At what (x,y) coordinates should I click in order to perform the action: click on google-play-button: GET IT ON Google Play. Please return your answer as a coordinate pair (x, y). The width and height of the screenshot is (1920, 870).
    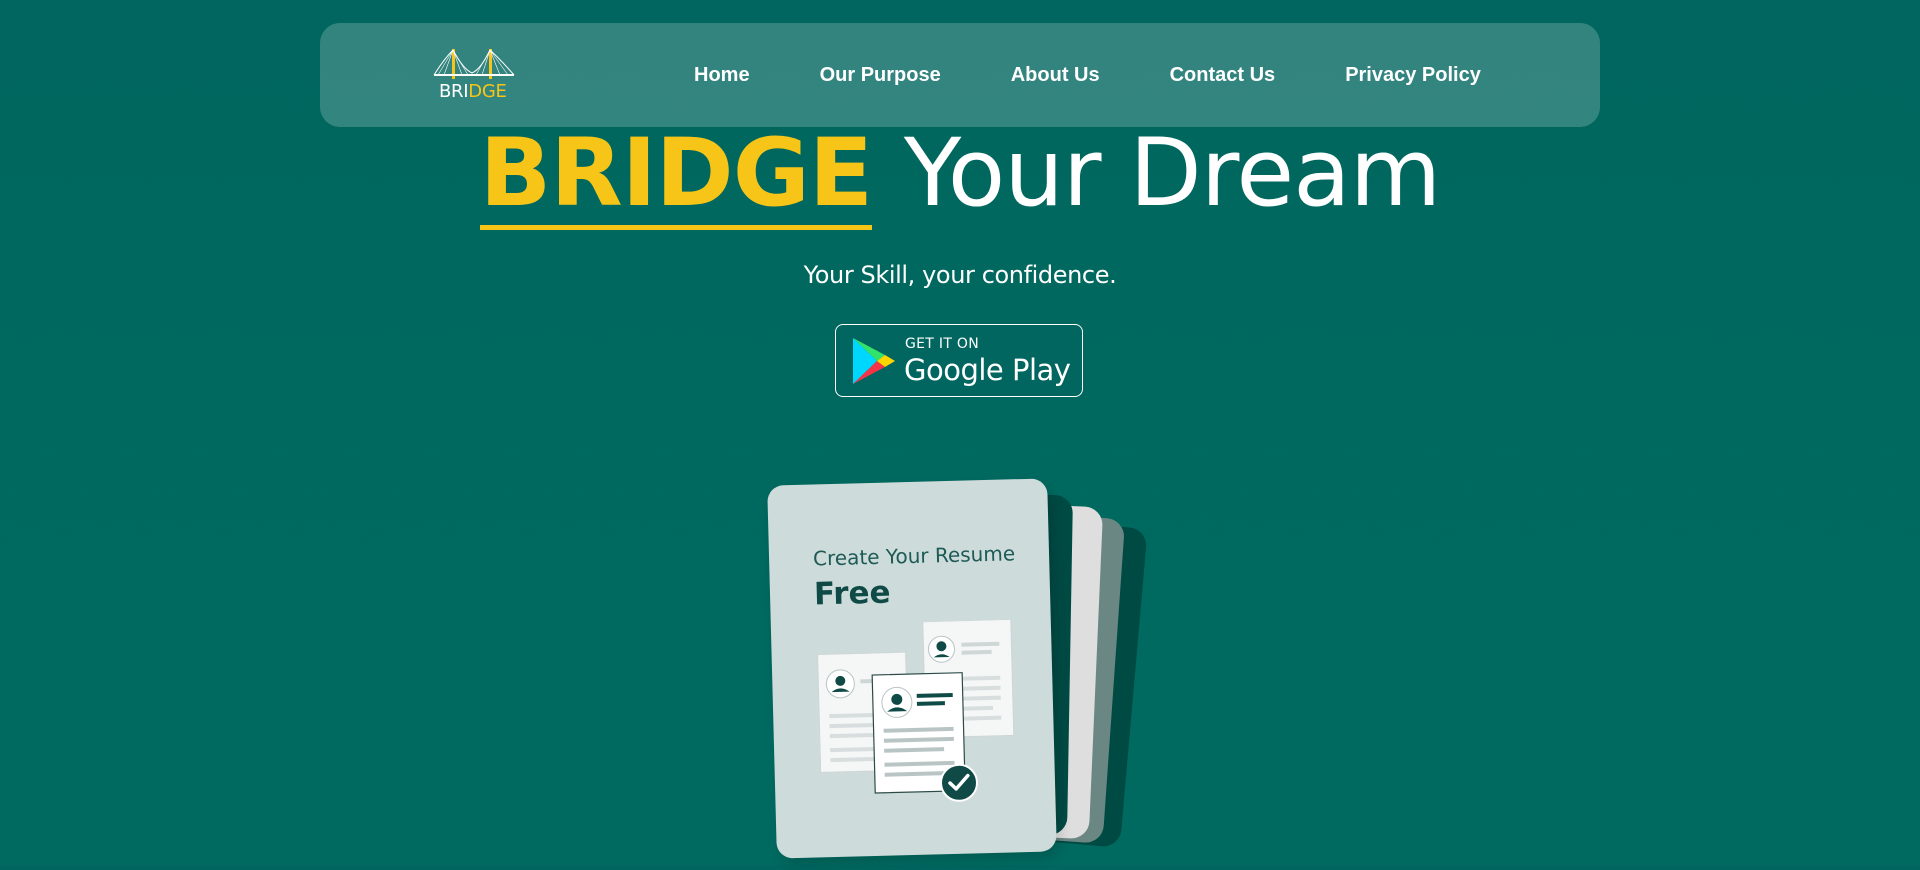
    Looking at the image, I should click on (959, 360).